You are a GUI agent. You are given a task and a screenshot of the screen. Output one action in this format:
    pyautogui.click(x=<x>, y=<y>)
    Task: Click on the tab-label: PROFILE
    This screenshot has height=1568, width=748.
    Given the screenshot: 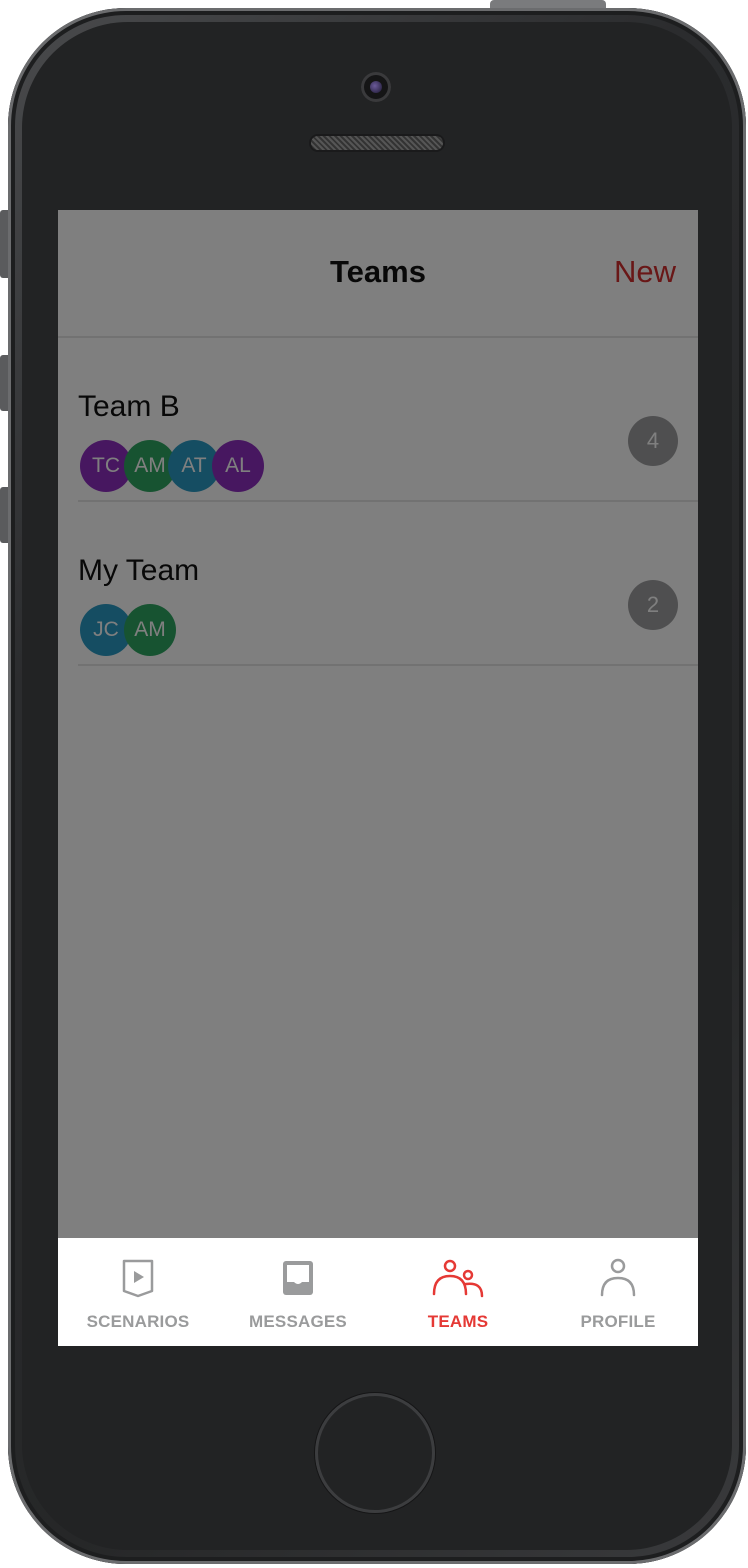 What is the action you would take?
    pyautogui.click(x=618, y=1321)
    